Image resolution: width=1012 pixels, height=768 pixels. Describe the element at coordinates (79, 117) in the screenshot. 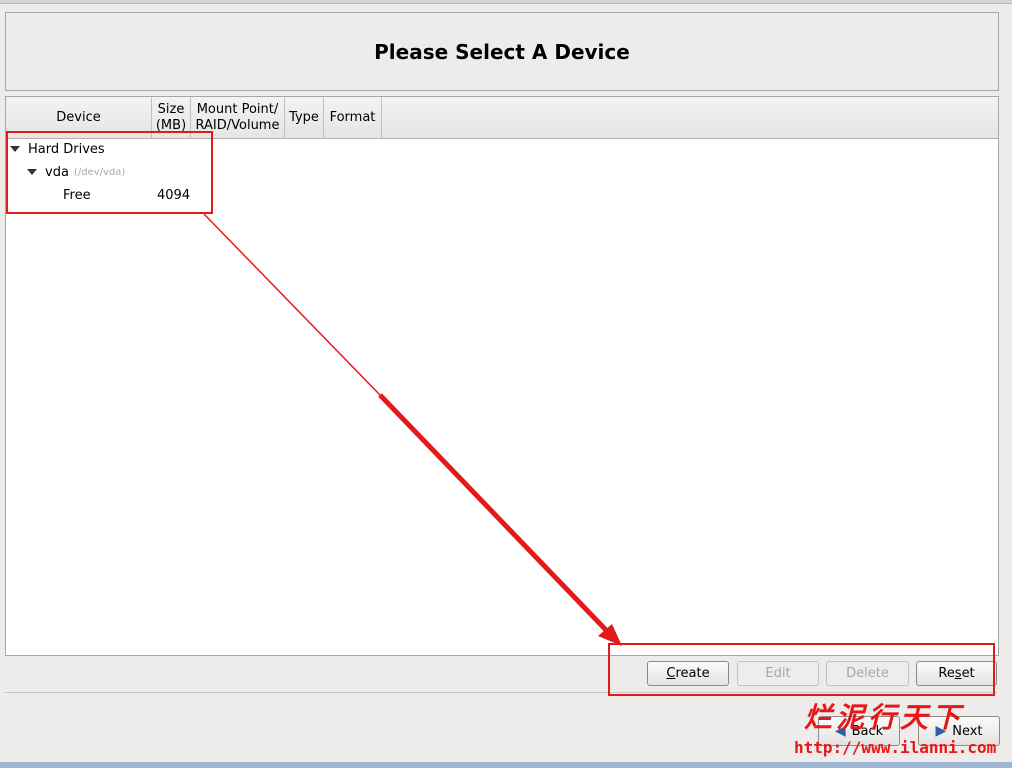

I see `column-header-device: Device` at that location.